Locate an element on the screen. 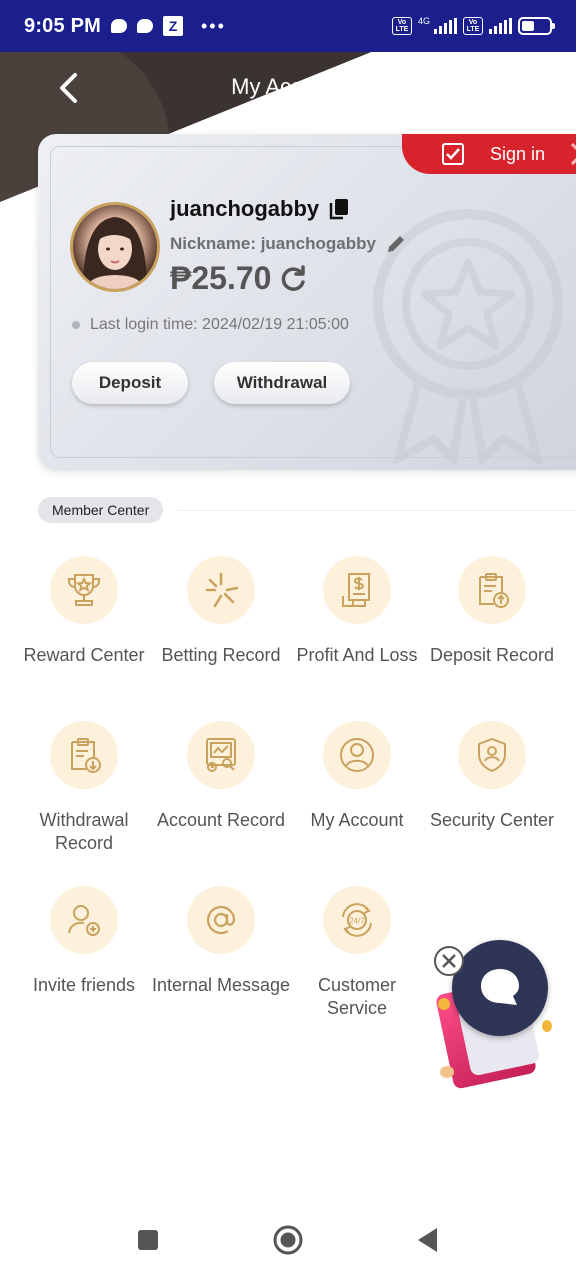  system-nav-bar is located at coordinates (288, 1240).